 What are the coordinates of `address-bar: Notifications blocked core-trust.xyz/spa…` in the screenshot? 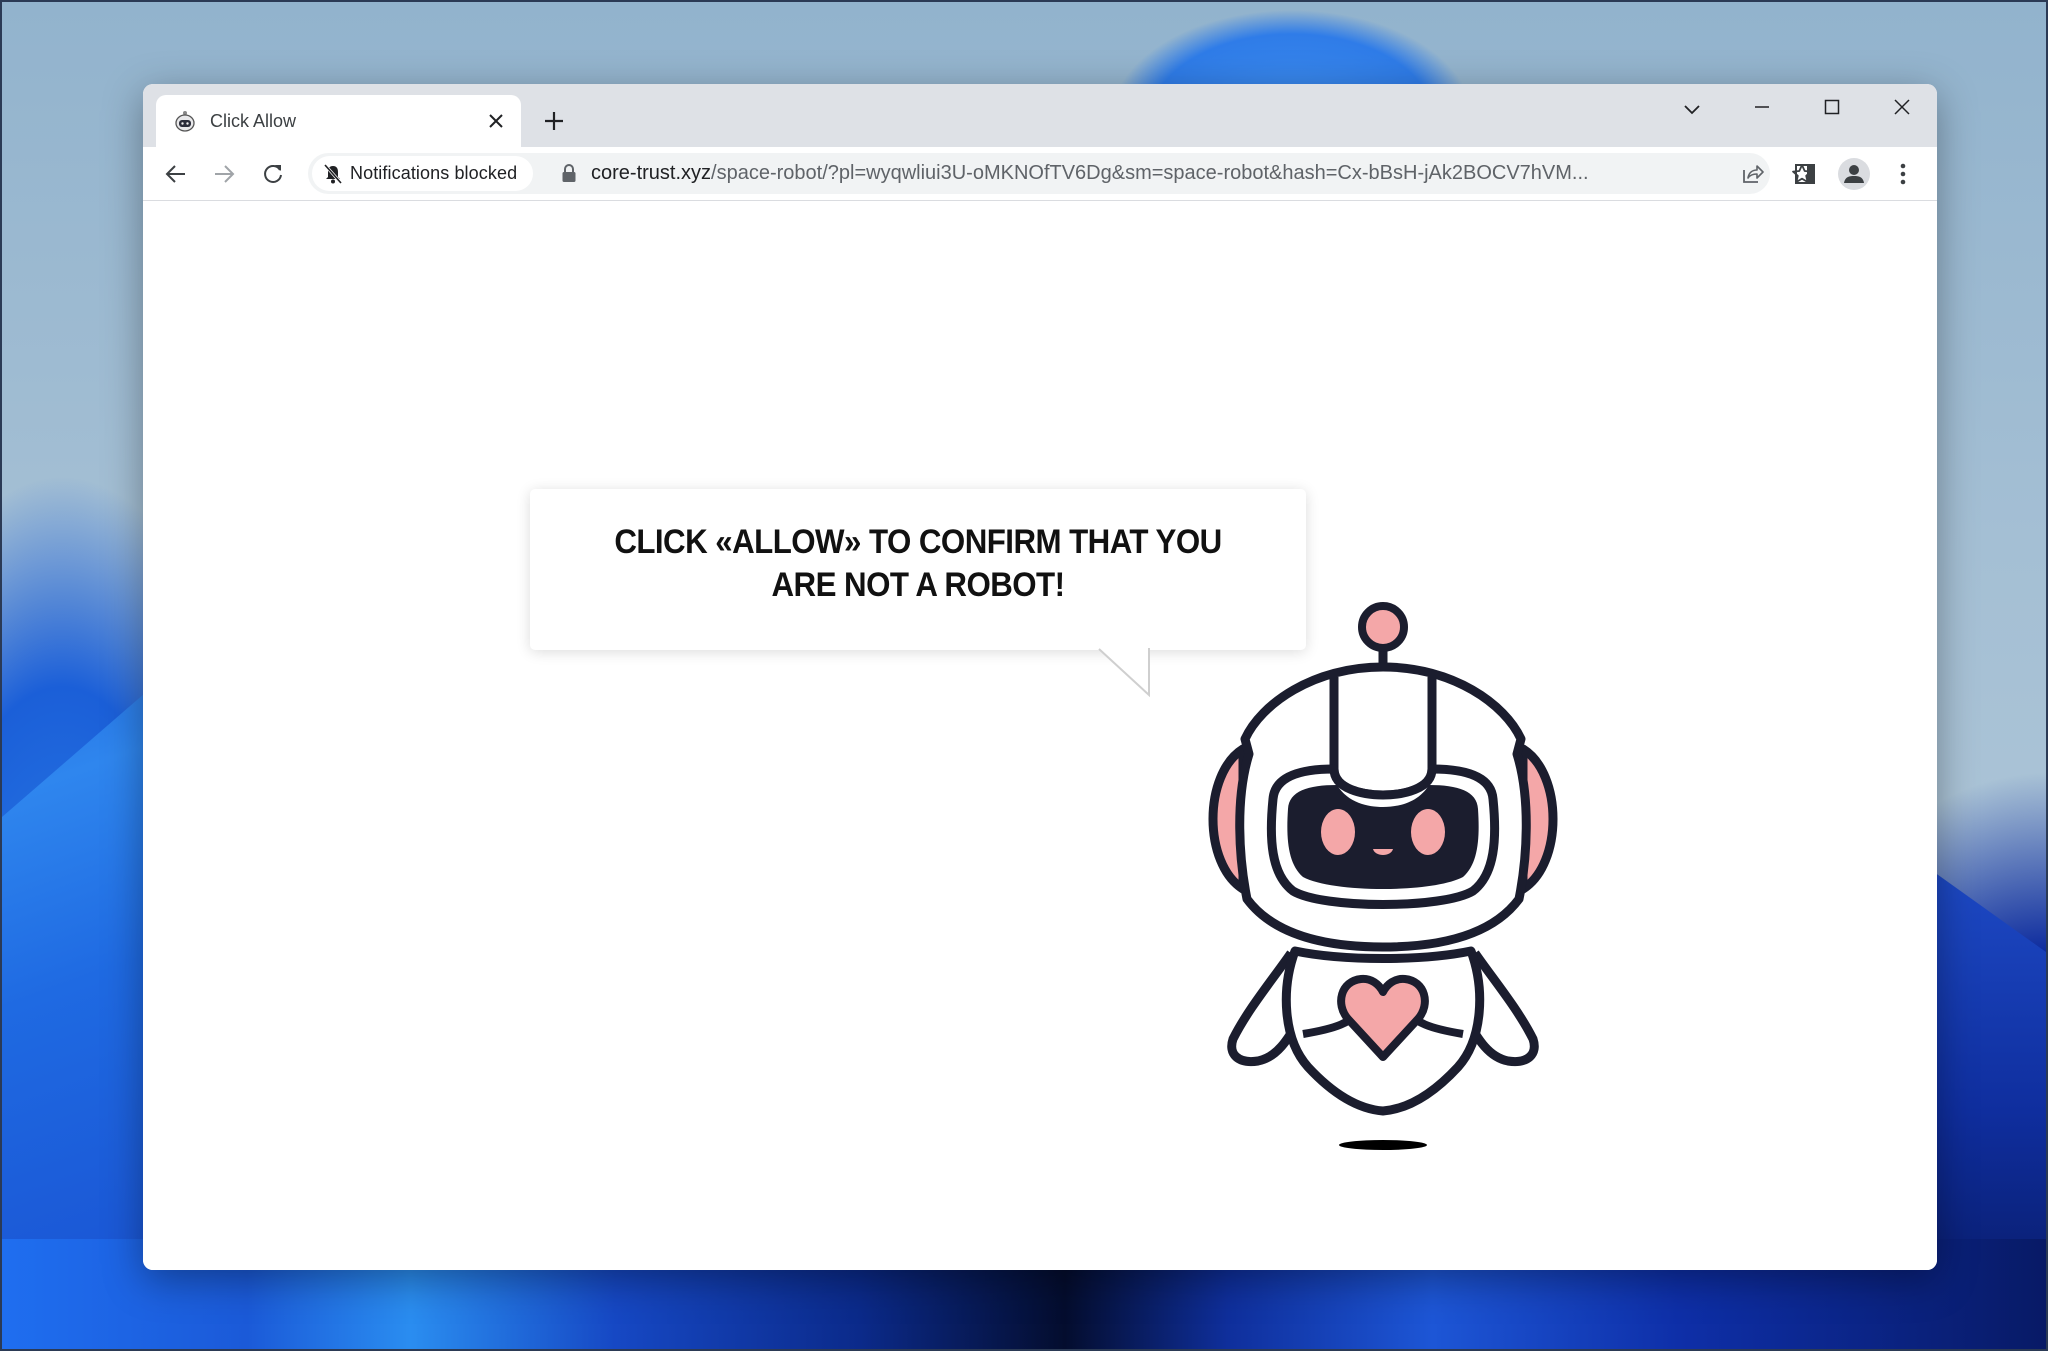 It's located at (1060, 173).